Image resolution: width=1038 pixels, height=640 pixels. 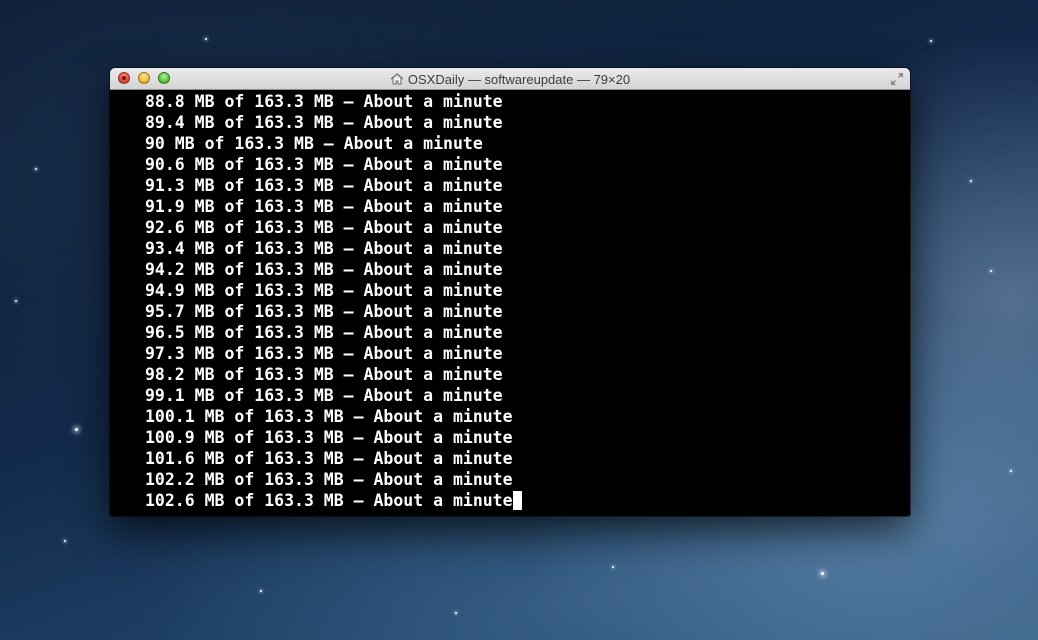 I want to click on terminal-line: 99.1 MB of 163.3 MB — About a minute, so click(x=324, y=395).